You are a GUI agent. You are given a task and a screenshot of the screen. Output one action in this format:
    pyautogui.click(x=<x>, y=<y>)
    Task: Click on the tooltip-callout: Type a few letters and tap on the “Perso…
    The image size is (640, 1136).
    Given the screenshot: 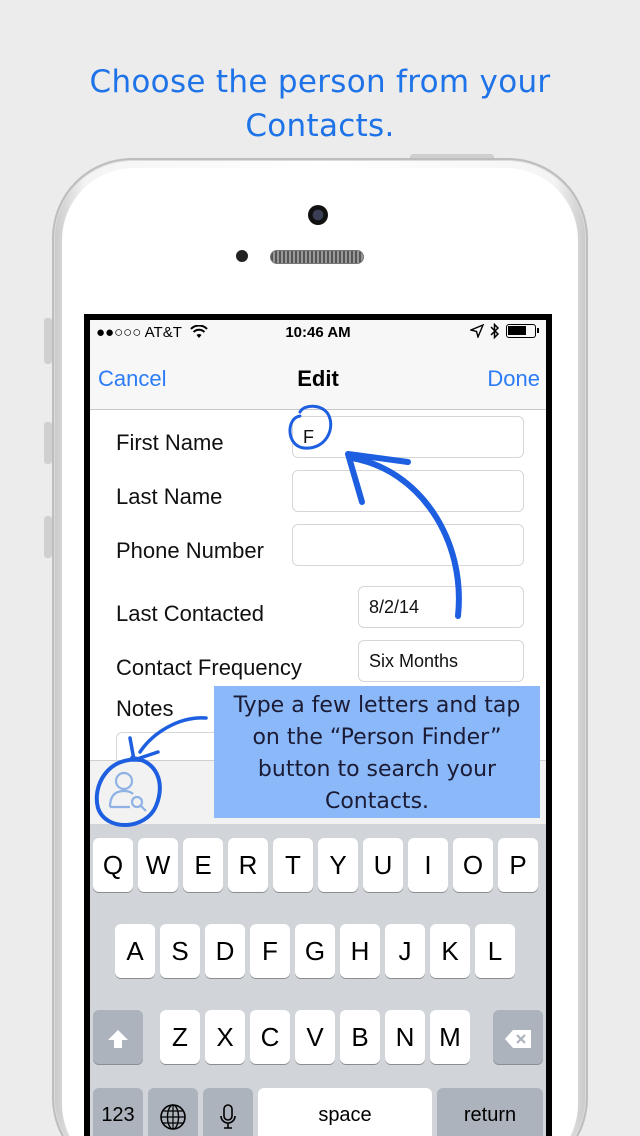 What is the action you would take?
    pyautogui.click(x=377, y=752)
    